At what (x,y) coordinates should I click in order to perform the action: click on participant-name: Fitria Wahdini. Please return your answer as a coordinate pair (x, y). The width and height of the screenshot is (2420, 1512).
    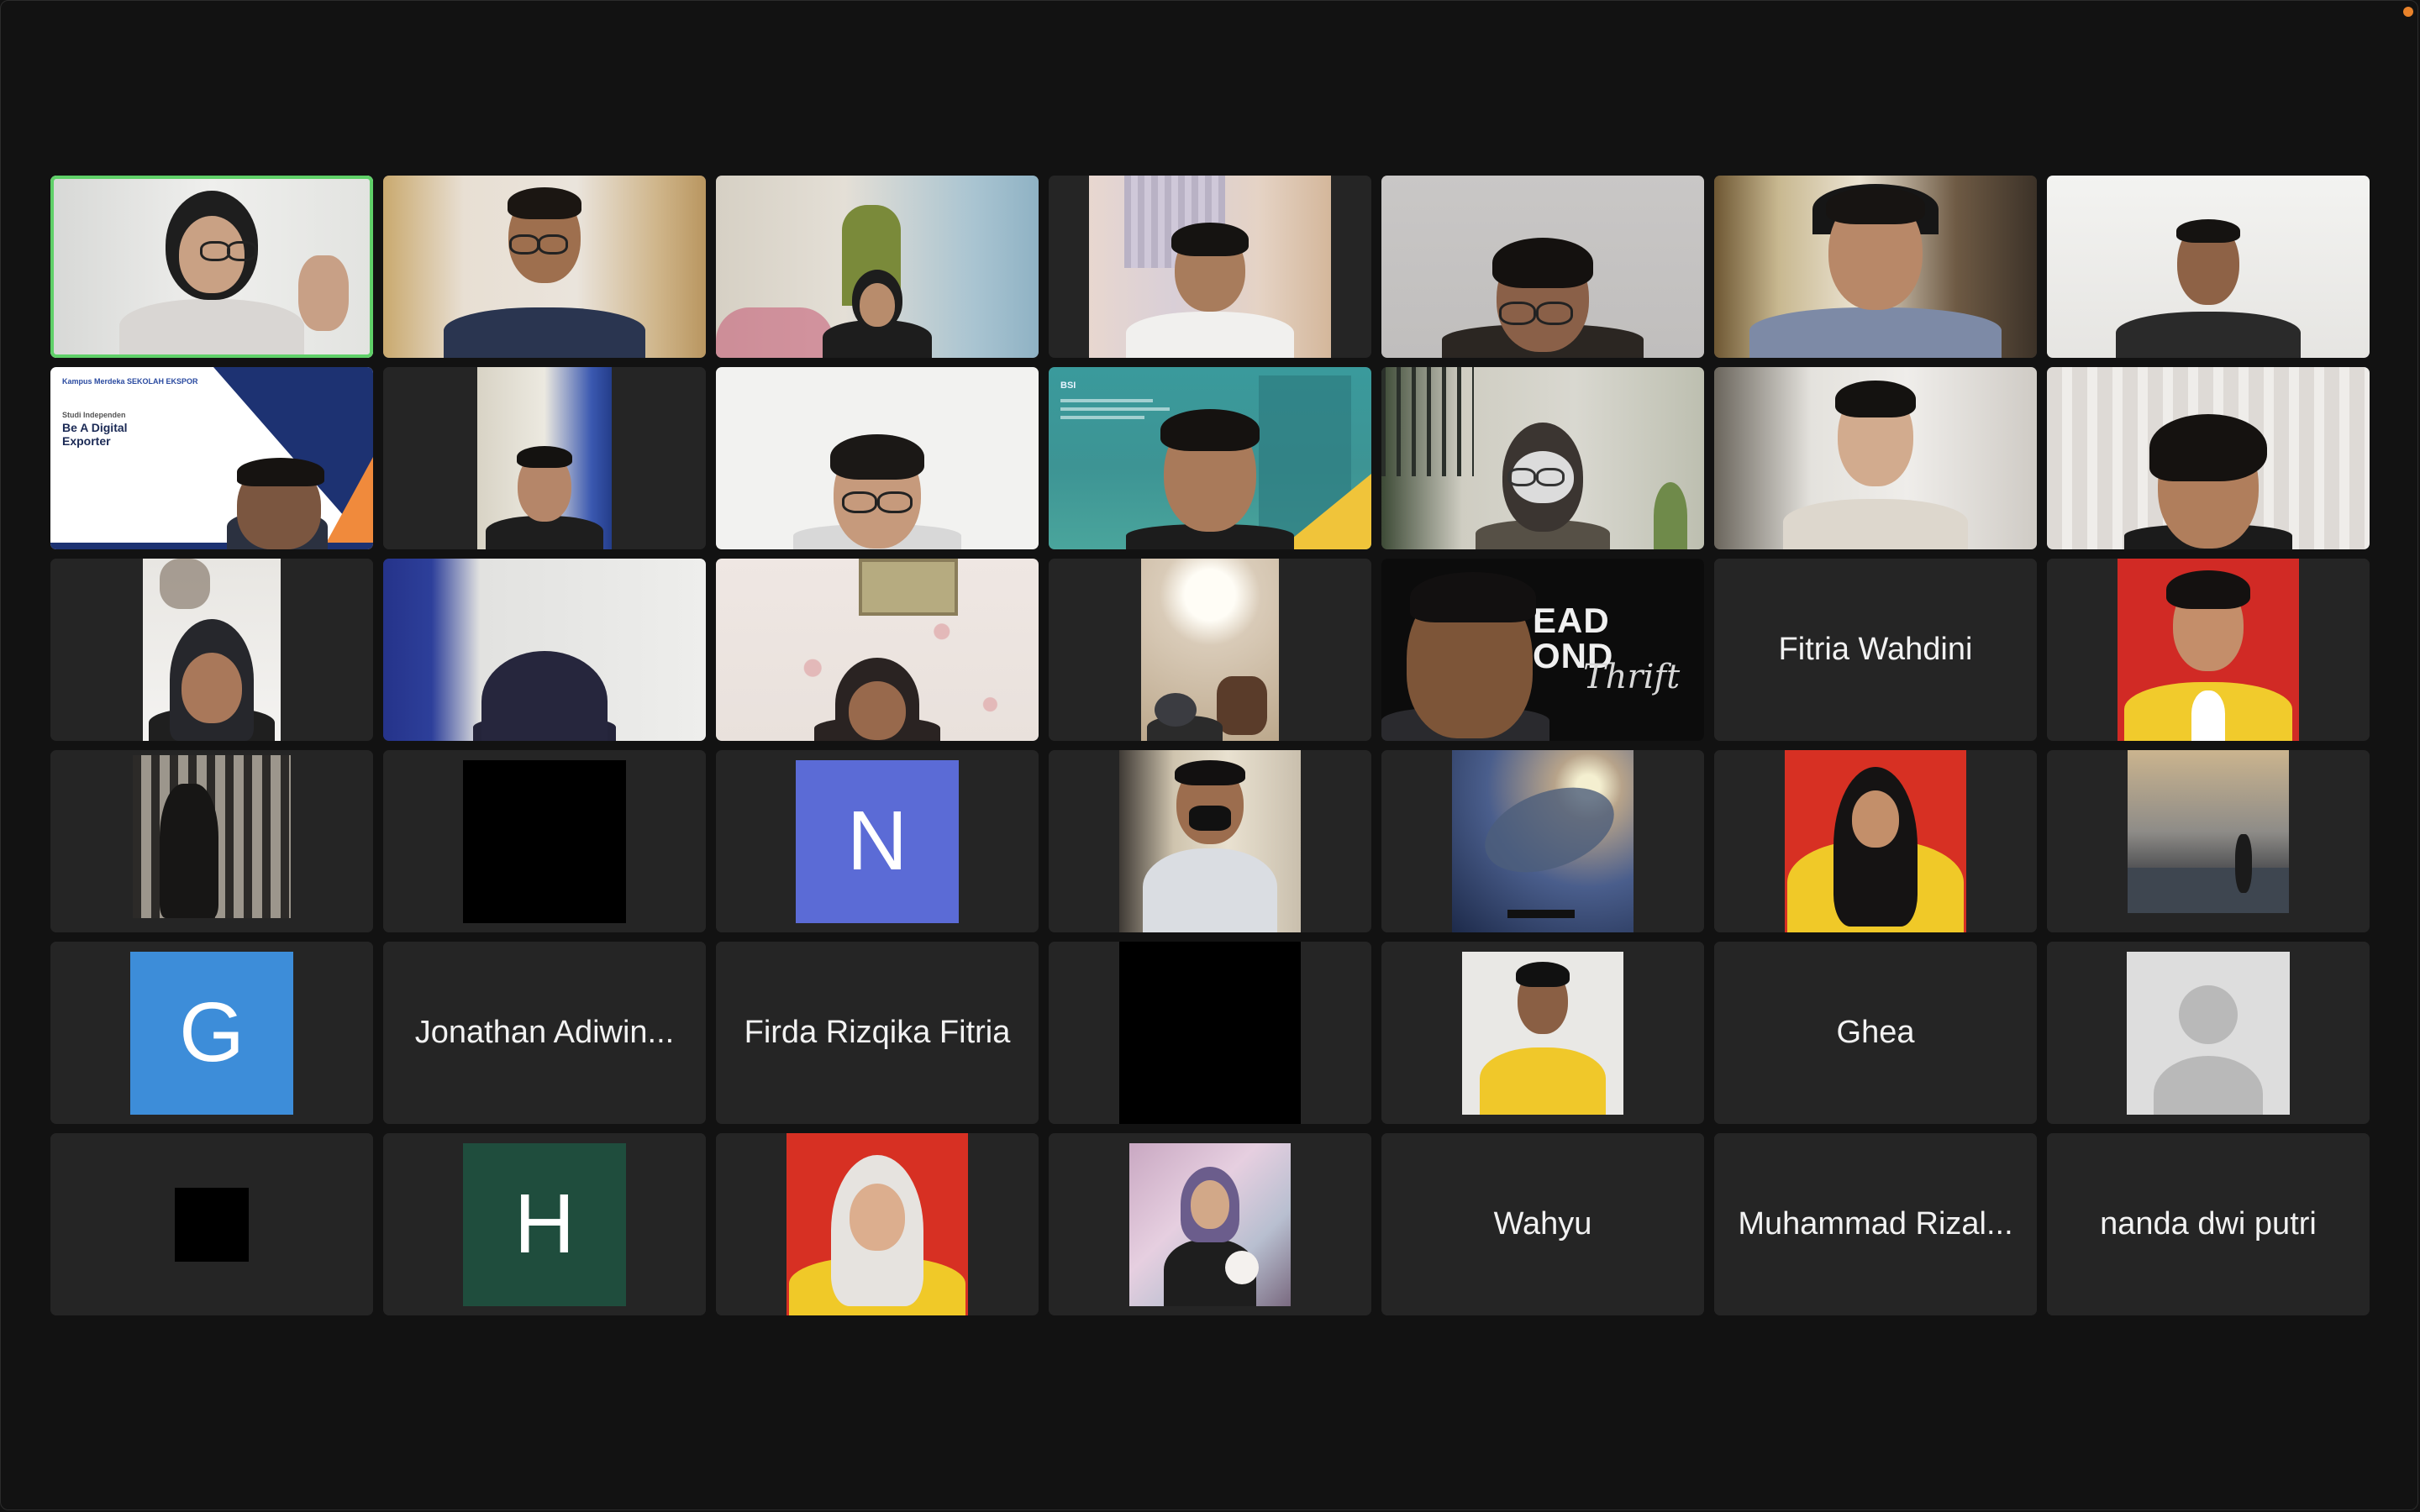
    Looking at the image, I should click on (1875, 649).